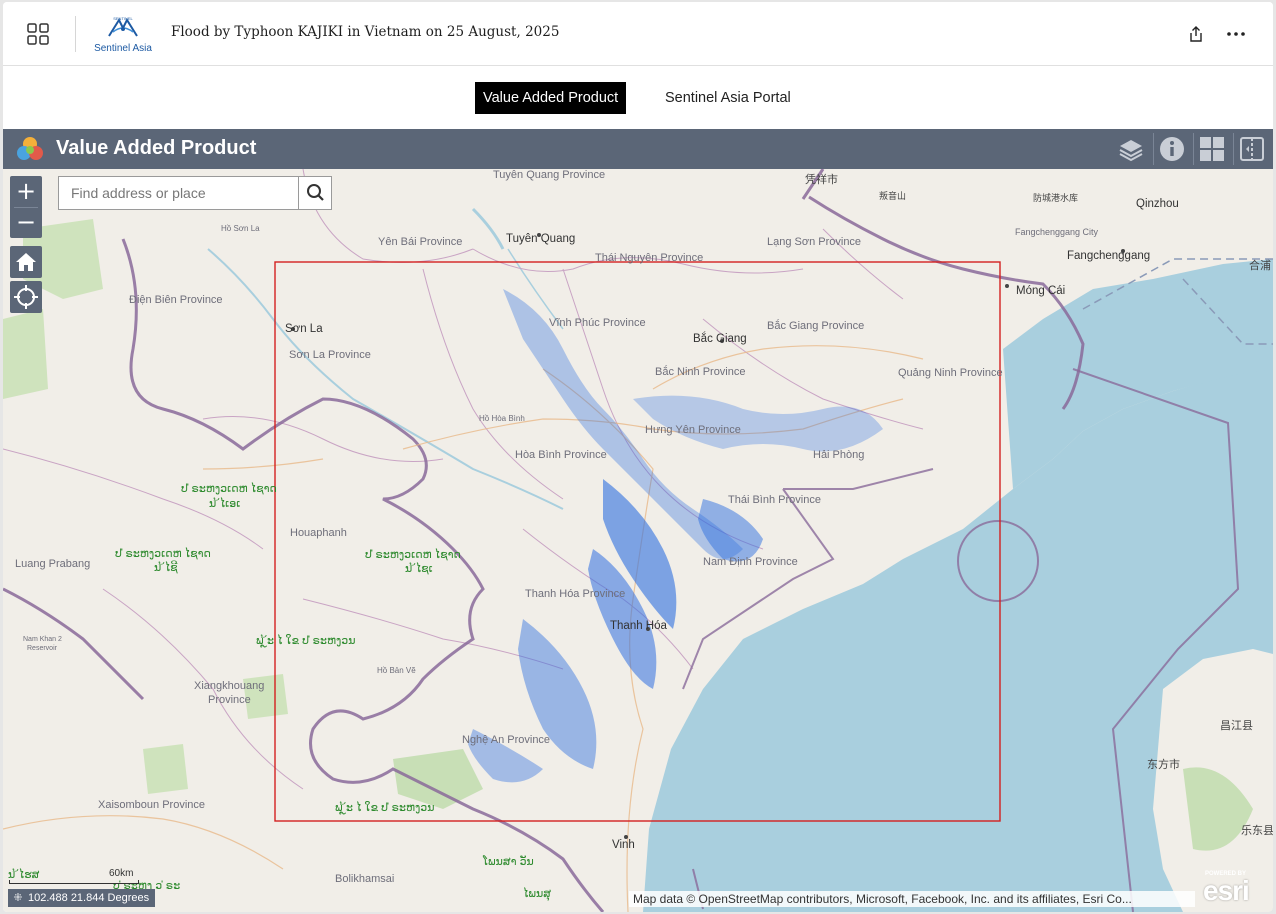 Image resolution: width=1276 pixels, height=914 pixels. What do you see at coordinates (1056, 198) in the screenshot?
I see `map-label: 防城港水库` at bounding box center [1056, 198].